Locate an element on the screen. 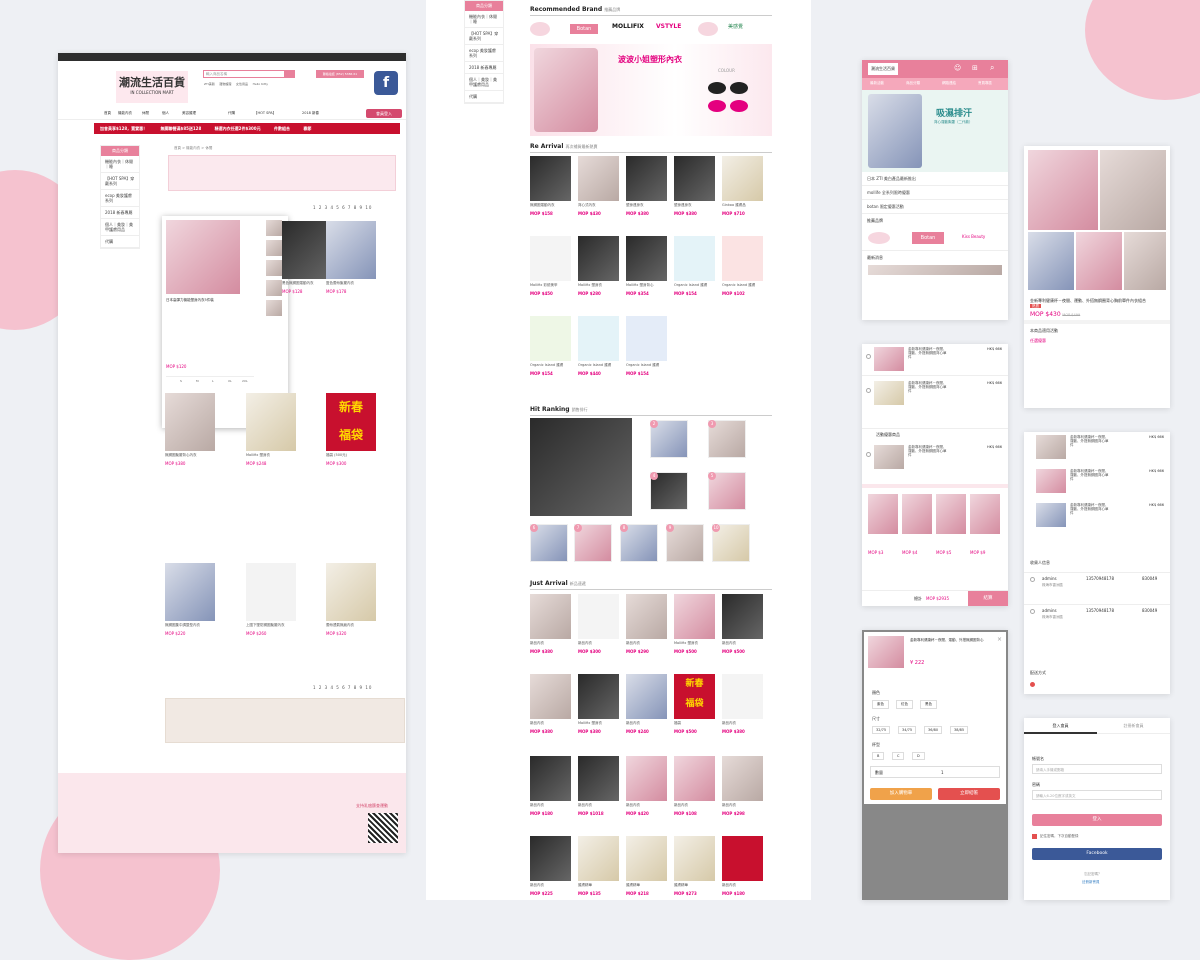  register-link: 註冊新會員 is located at coordinates (1091, 882).